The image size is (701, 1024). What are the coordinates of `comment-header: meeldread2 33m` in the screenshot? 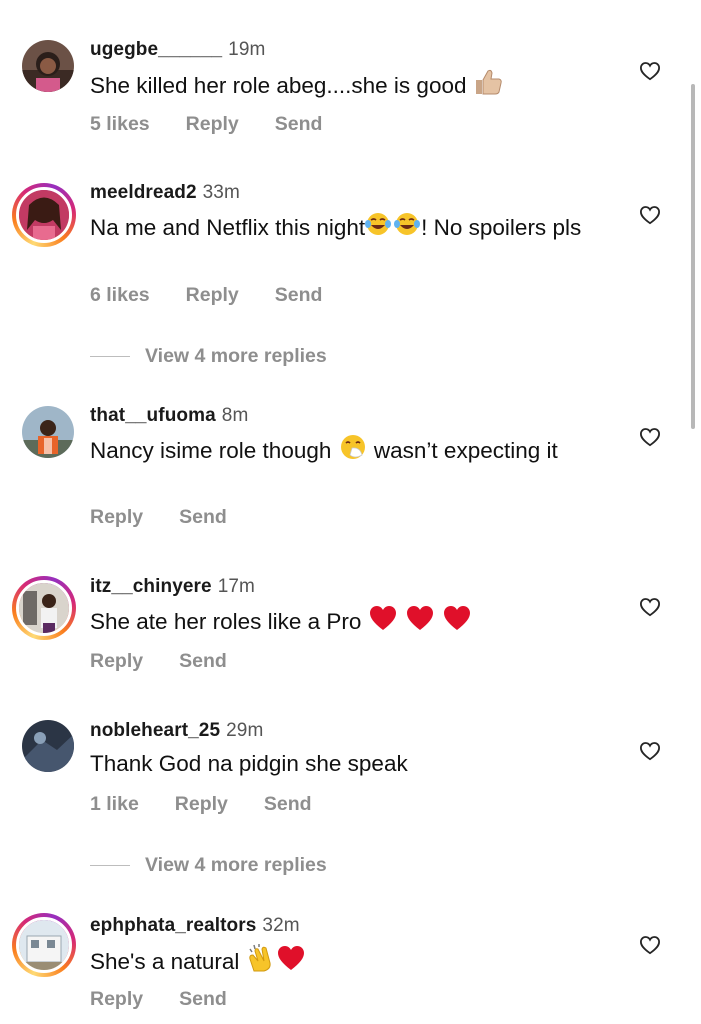 It's located at (165, 193).